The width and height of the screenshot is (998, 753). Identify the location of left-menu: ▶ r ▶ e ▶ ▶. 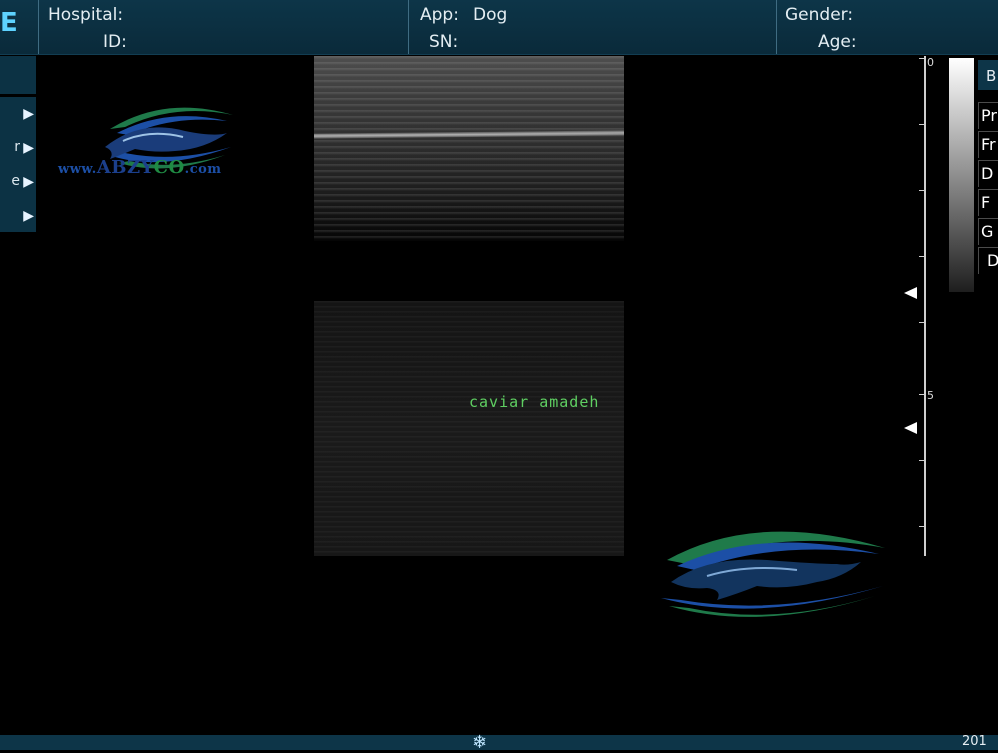
(18, 164).